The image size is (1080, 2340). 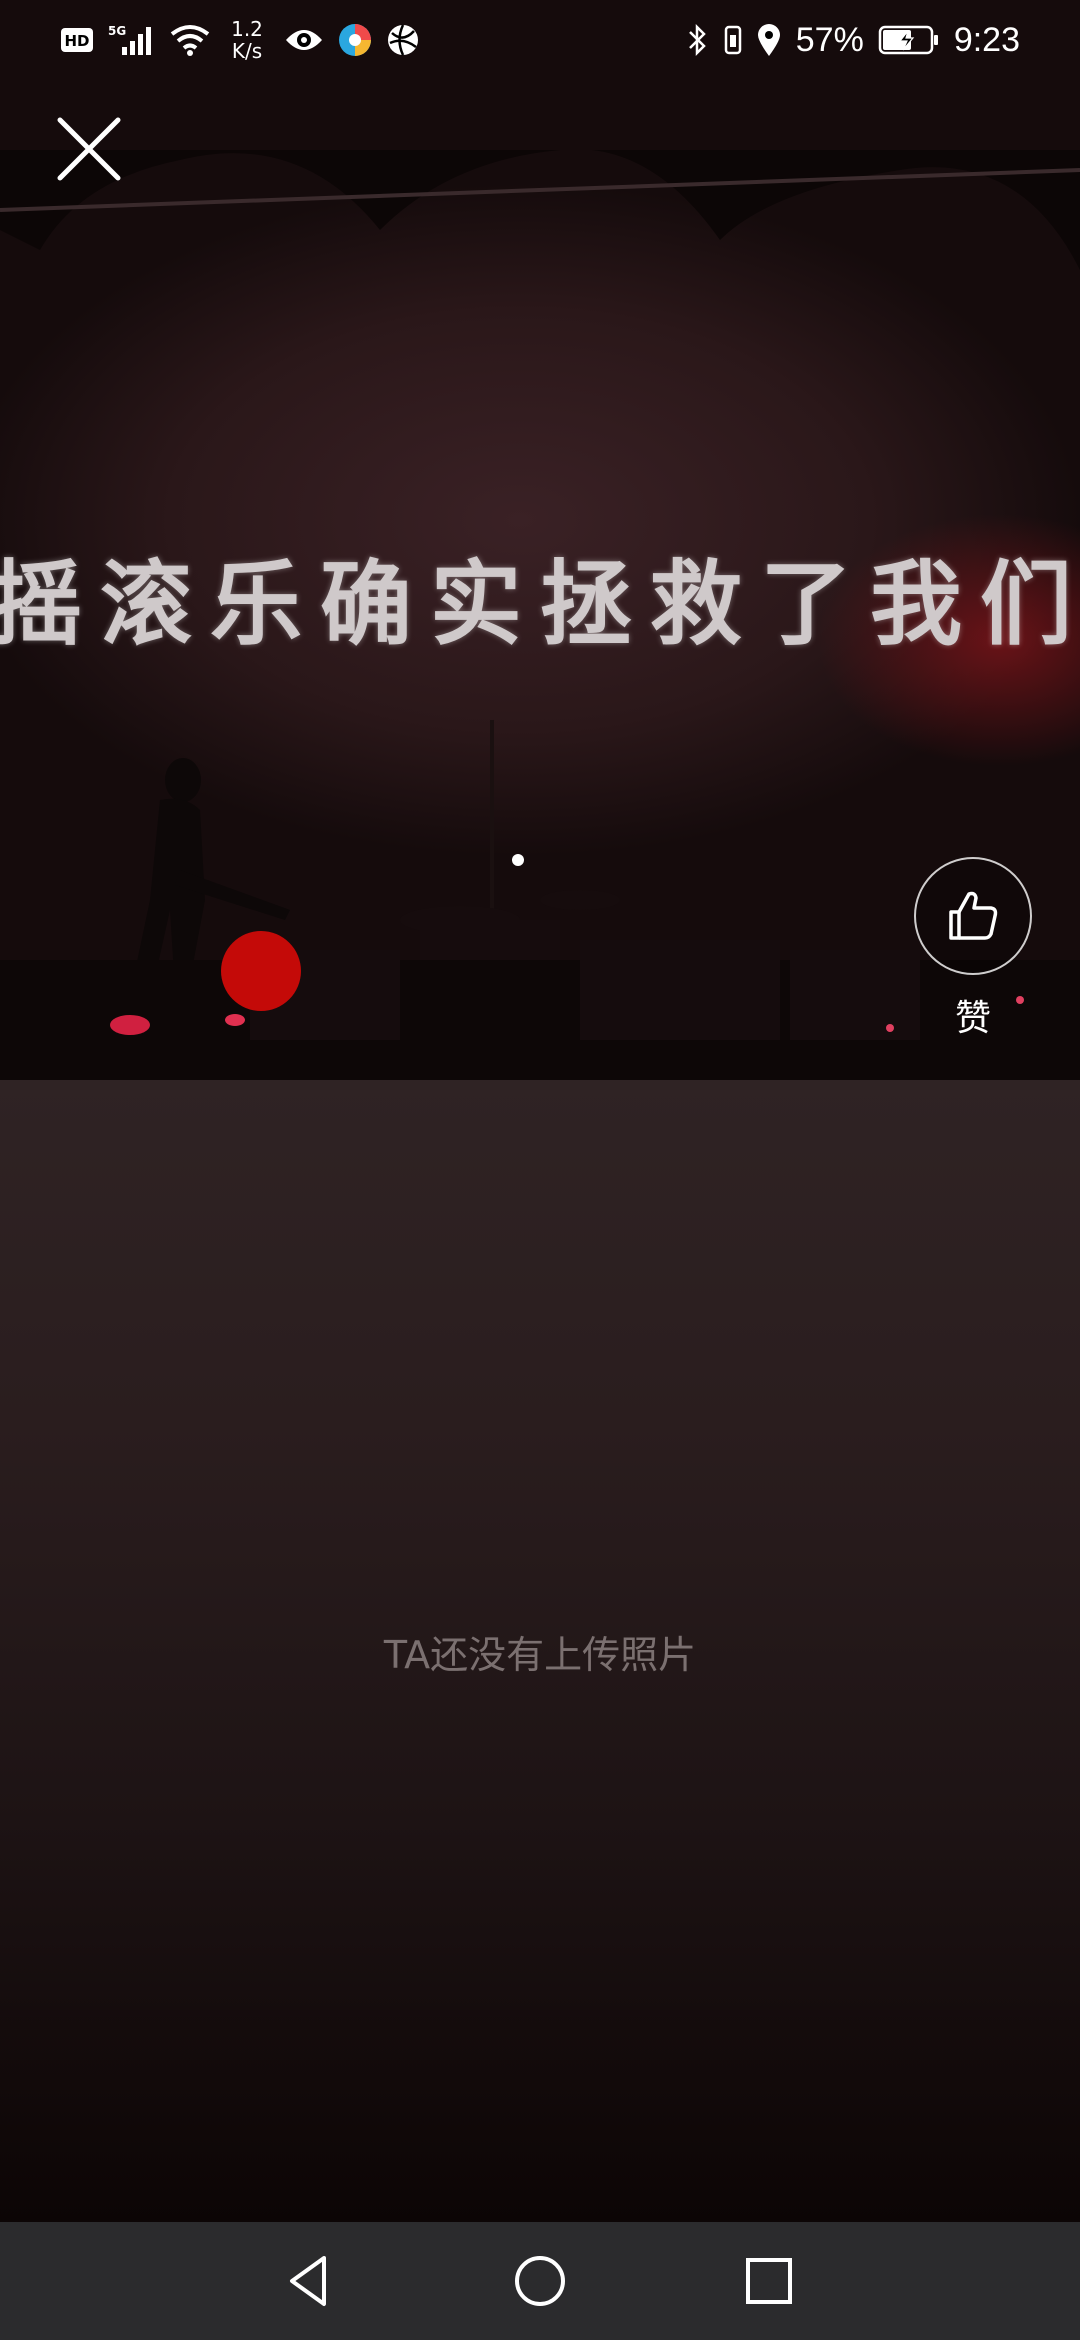 What do you see at coordinates (769, 40) in the screenshot?
I see `location-icon` at bounding box center [769, 40].